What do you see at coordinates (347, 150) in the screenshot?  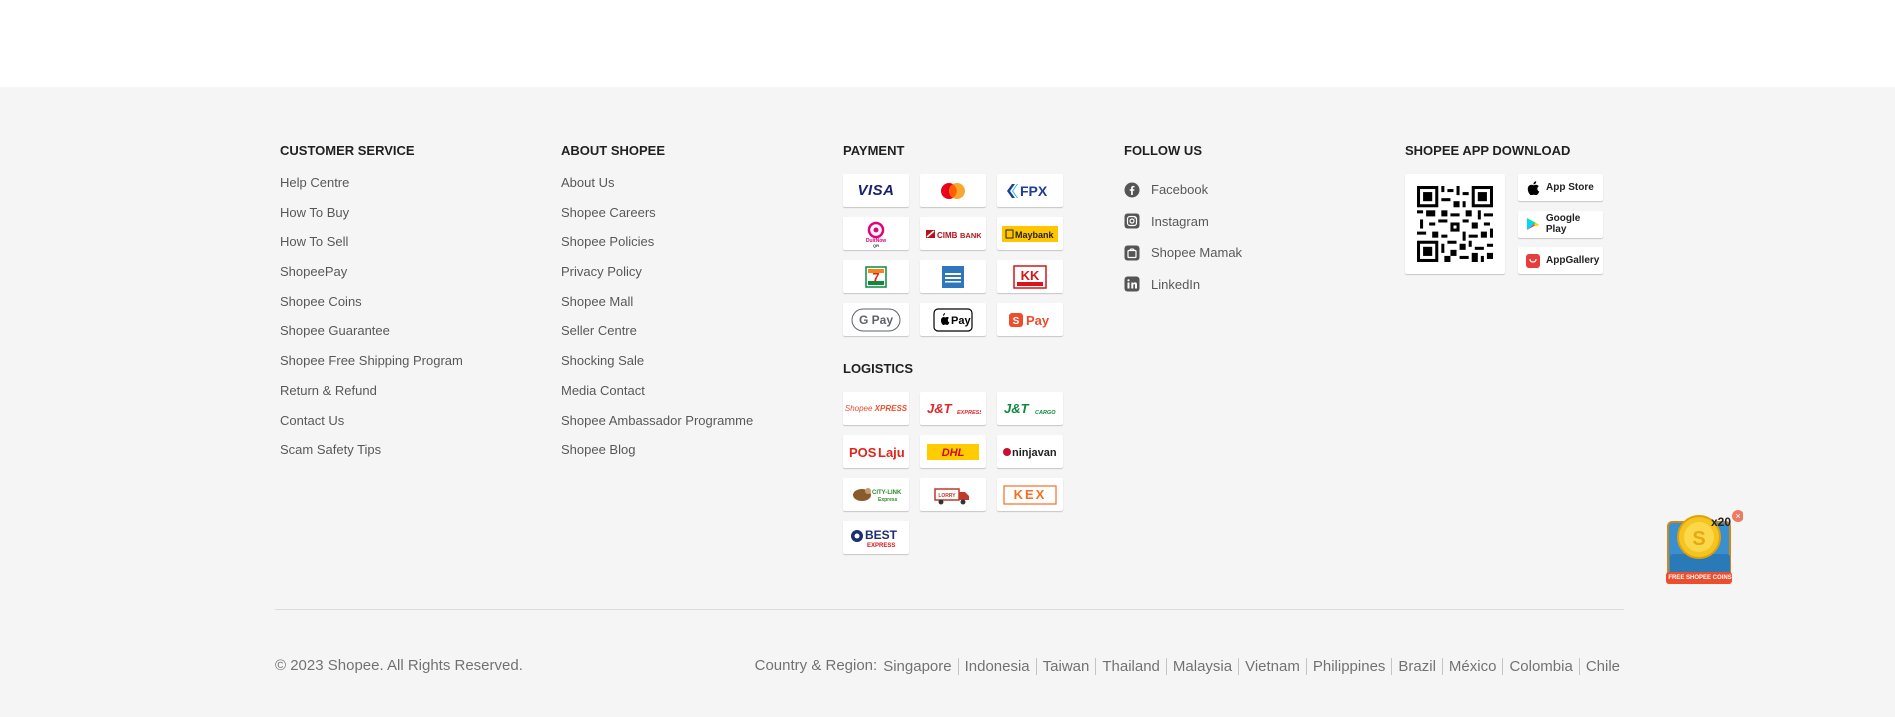 I see `customer-service-title: CUSTOMER SERVICE` at bounding box center [347, 150].